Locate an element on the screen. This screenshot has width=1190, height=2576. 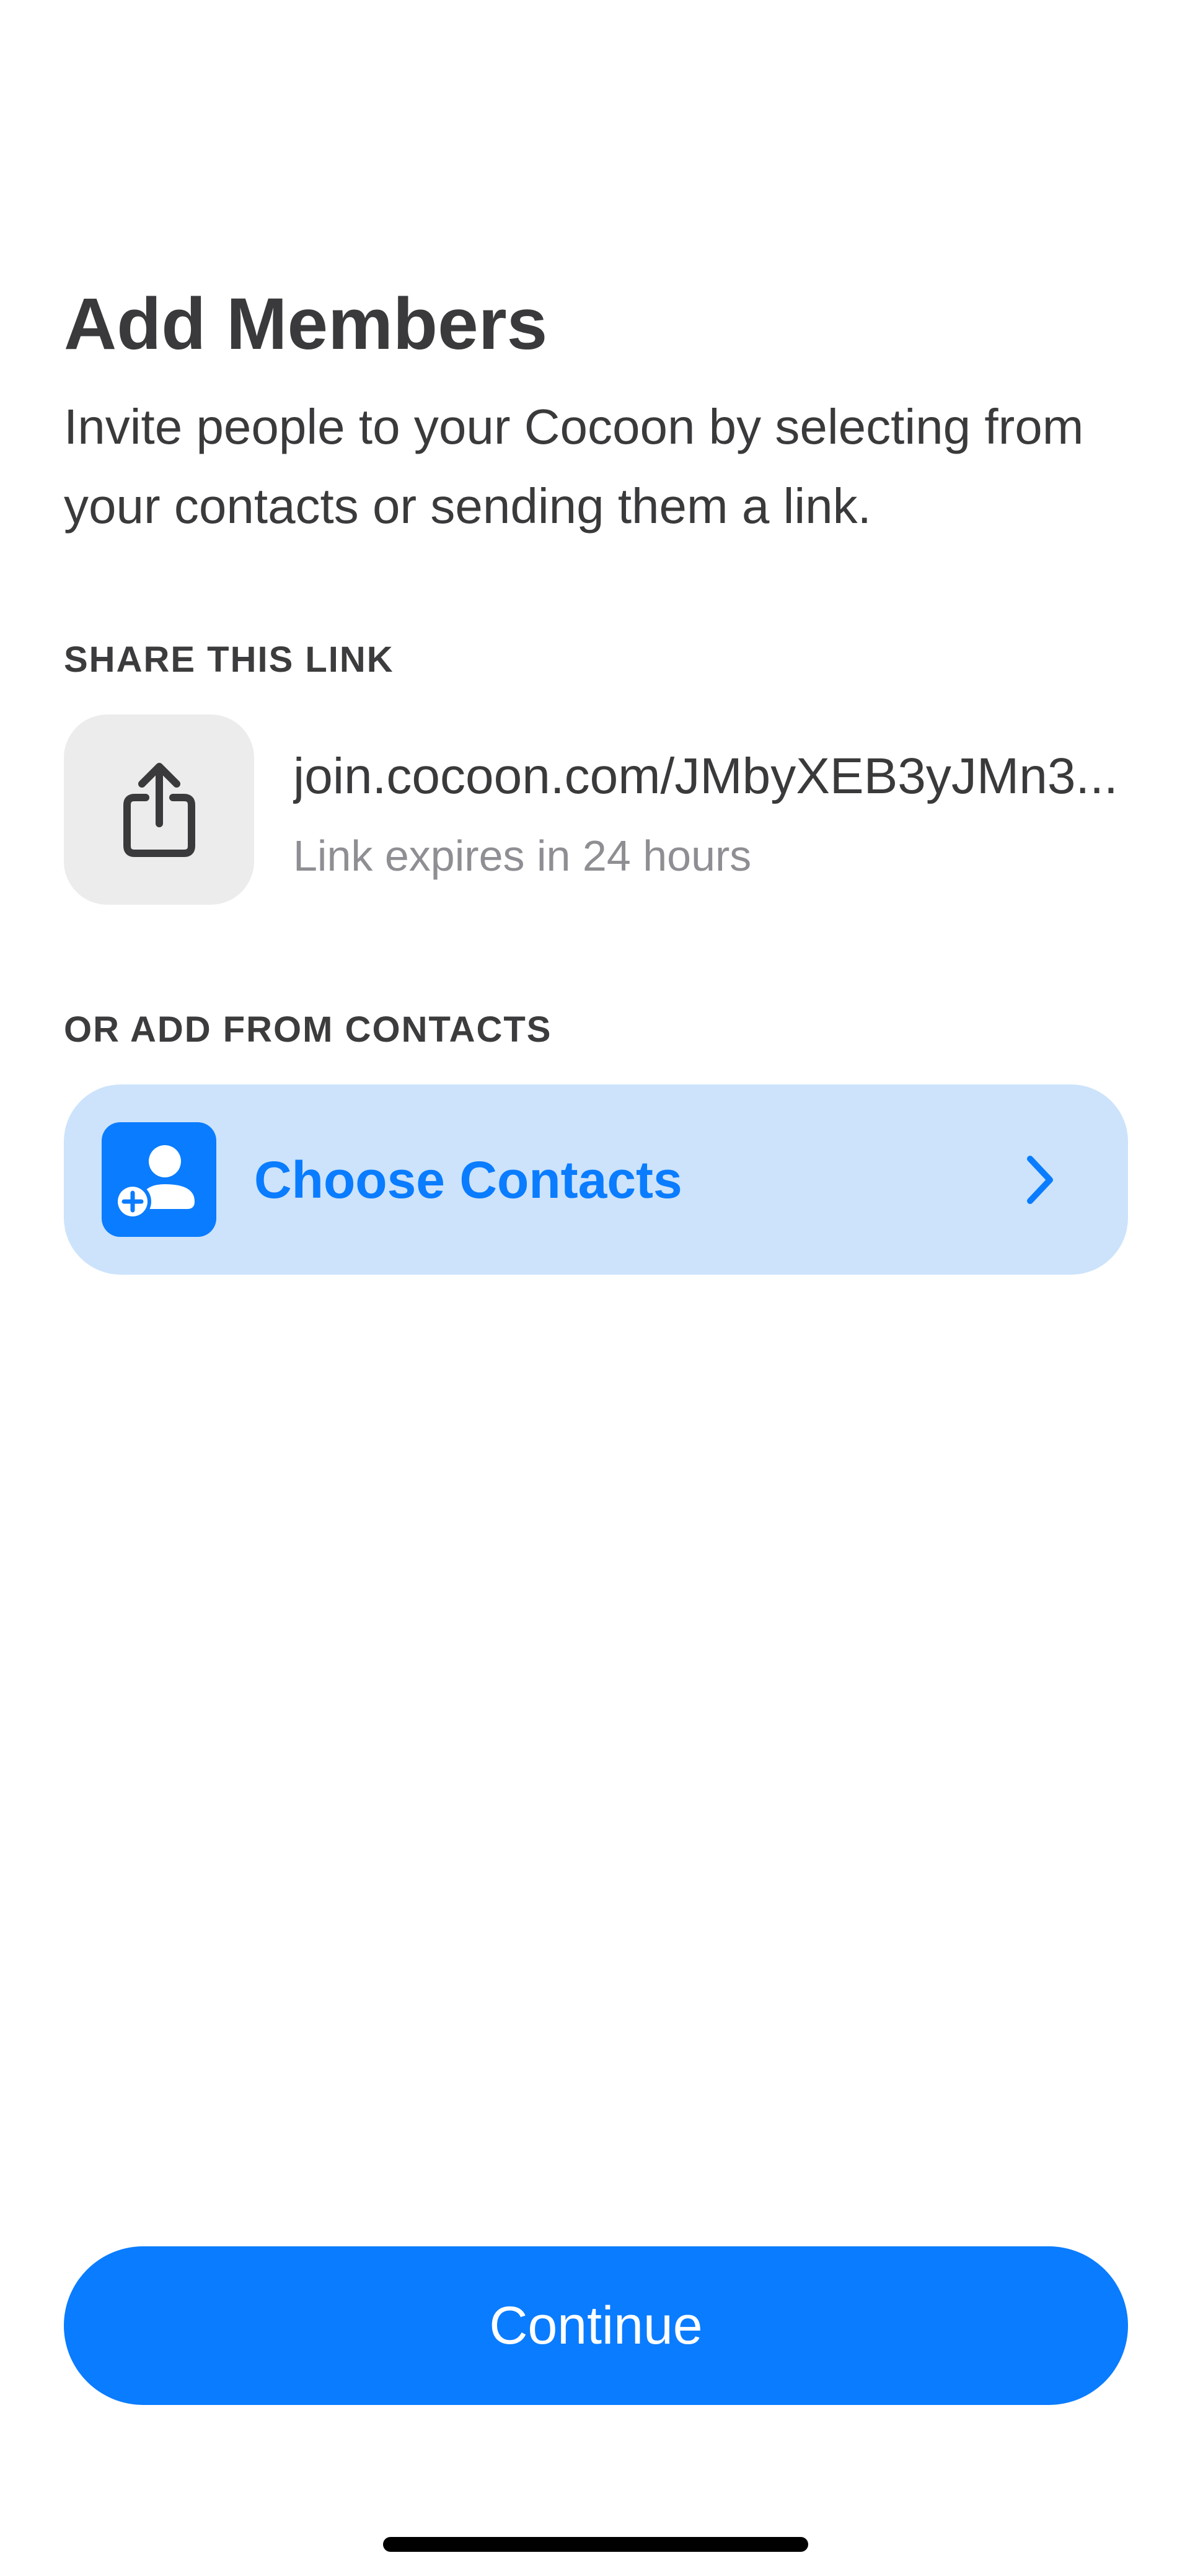
choose-contacts-button: Choose Contacts is located at coordinates (596, 1180).